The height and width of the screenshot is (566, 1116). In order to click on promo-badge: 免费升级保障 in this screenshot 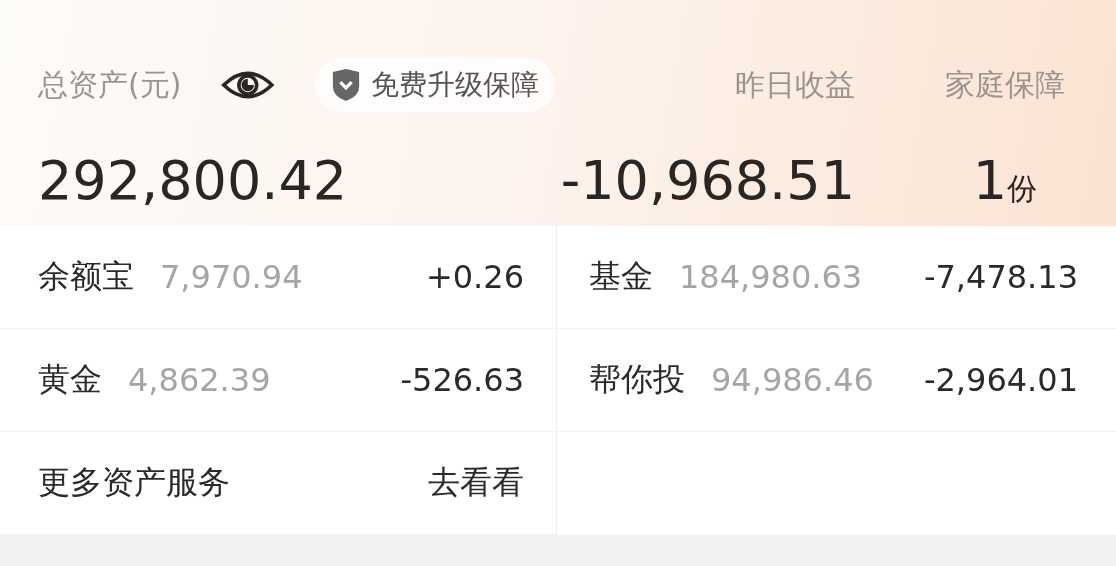, I will do `click(435, 85)`.